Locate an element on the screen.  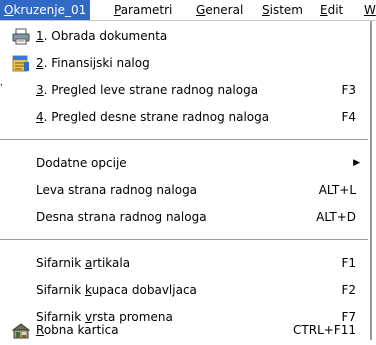
menu-parametri: Parametri is located at coordinates (143, 10).